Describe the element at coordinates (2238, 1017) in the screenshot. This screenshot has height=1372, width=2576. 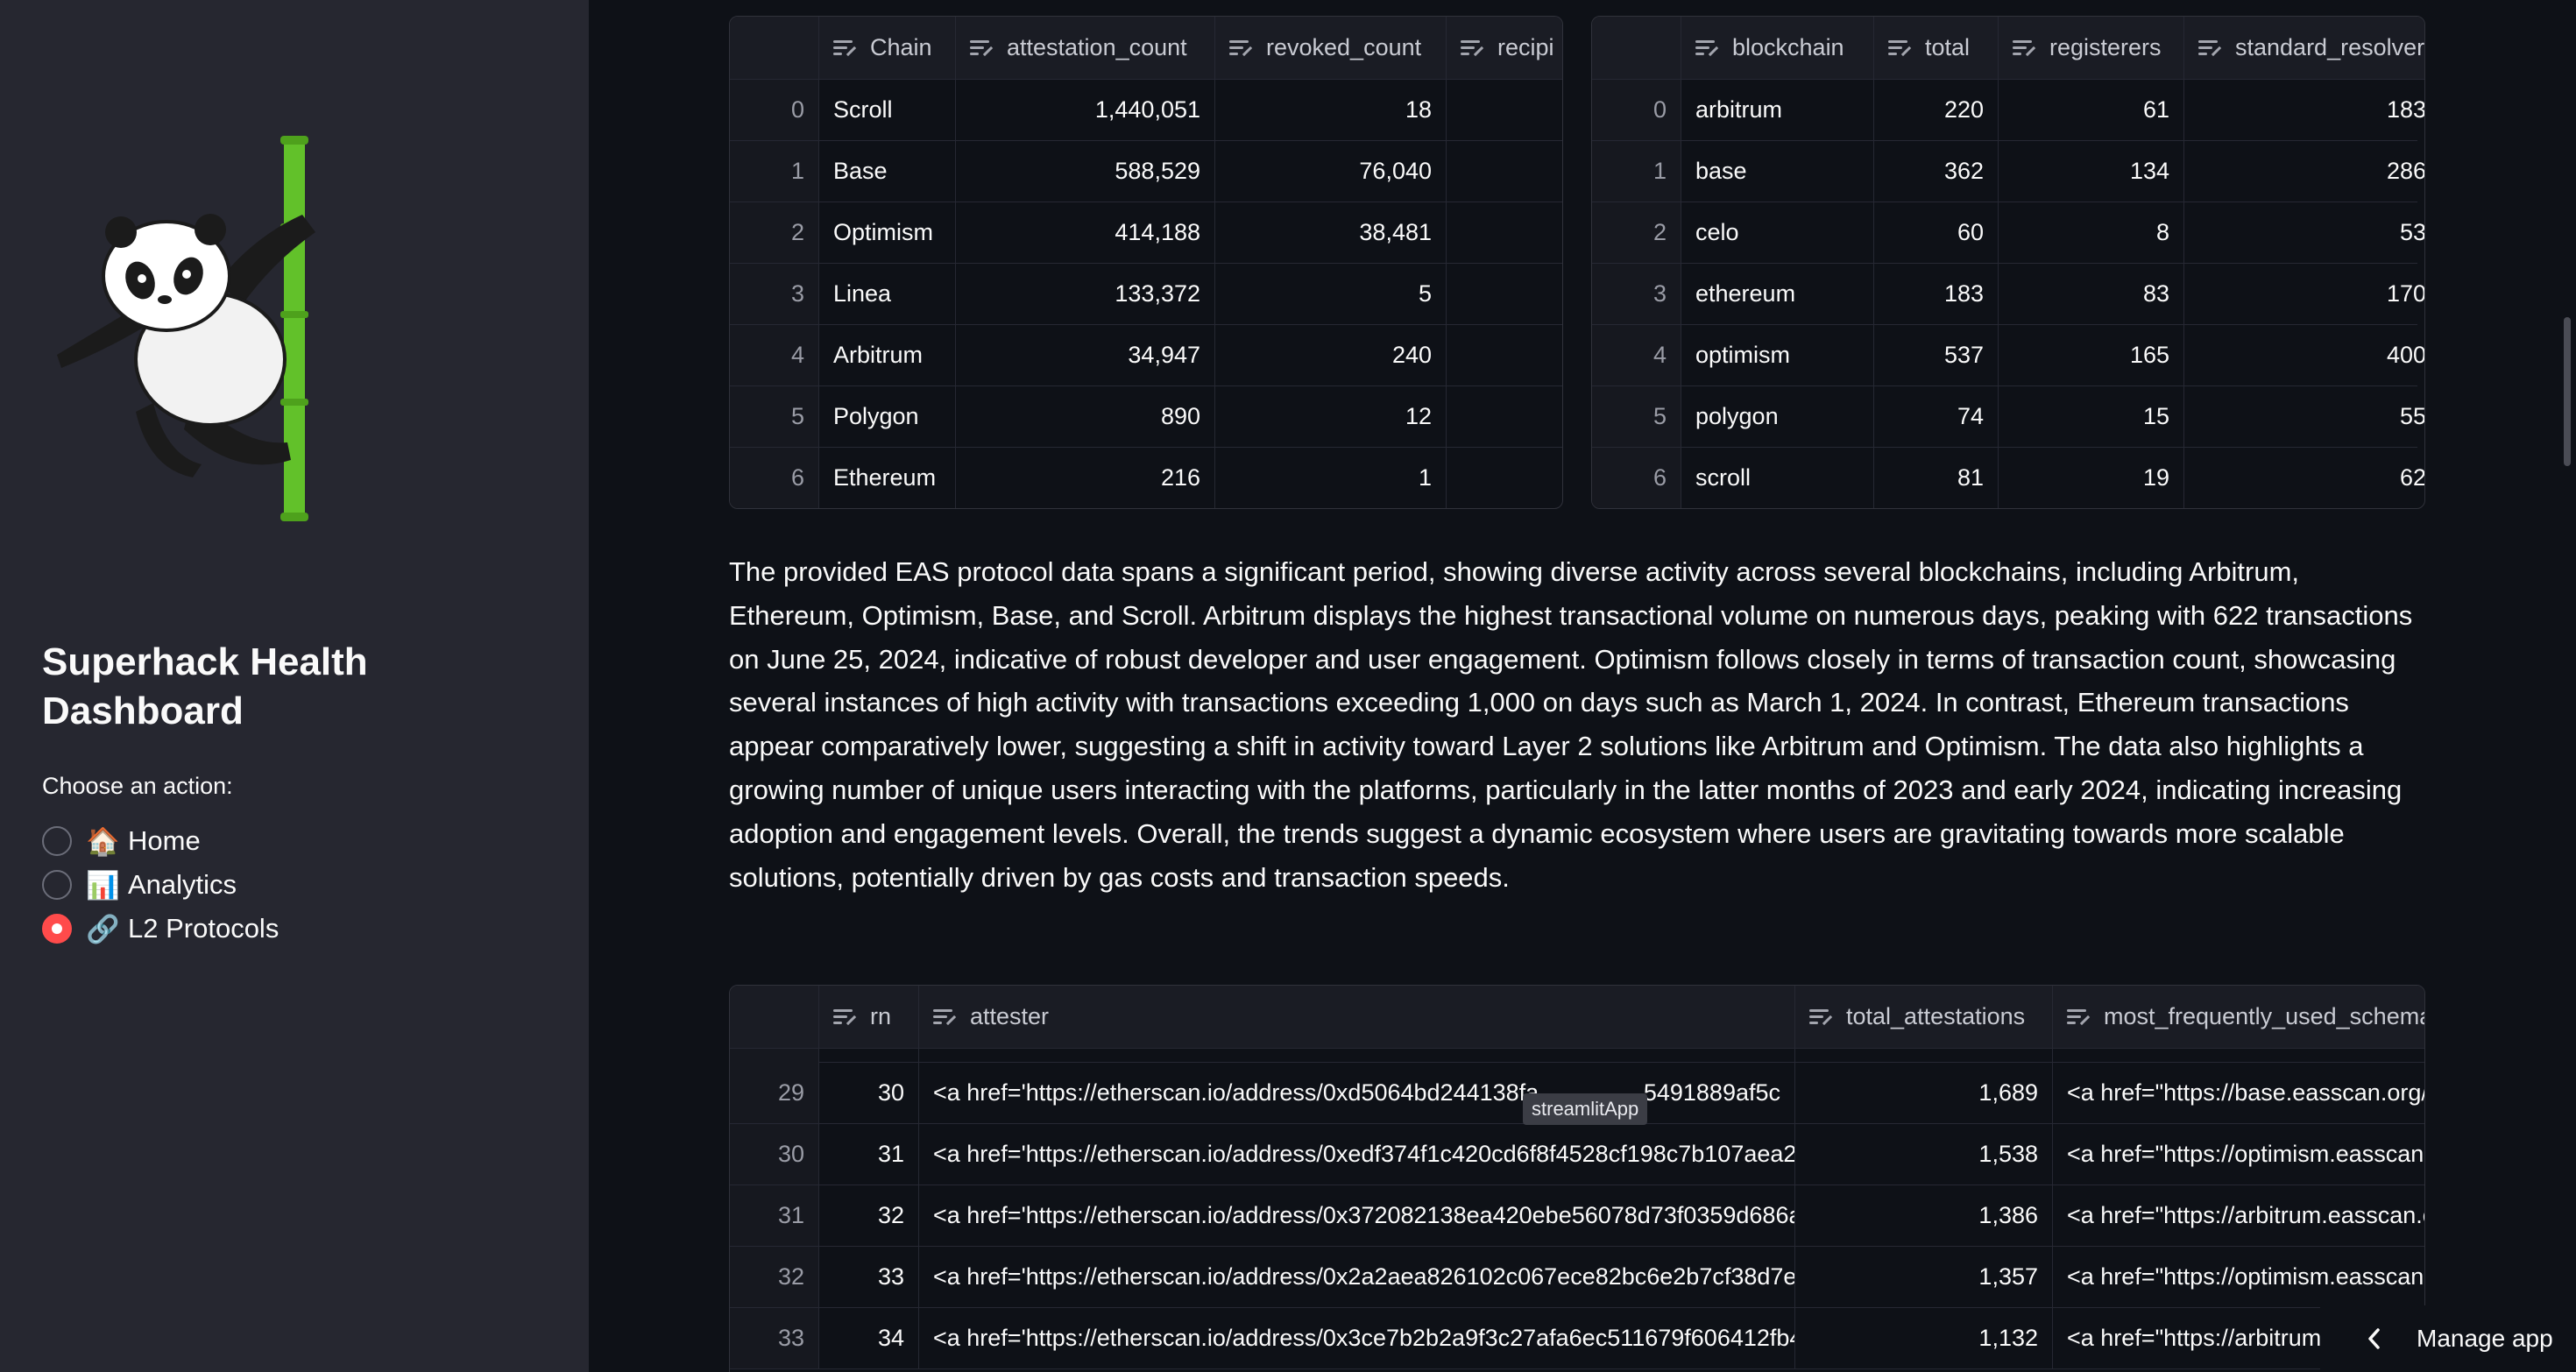
I see `column-header-most-frequently-used-schema: most_frequently_used_schema` at that location.